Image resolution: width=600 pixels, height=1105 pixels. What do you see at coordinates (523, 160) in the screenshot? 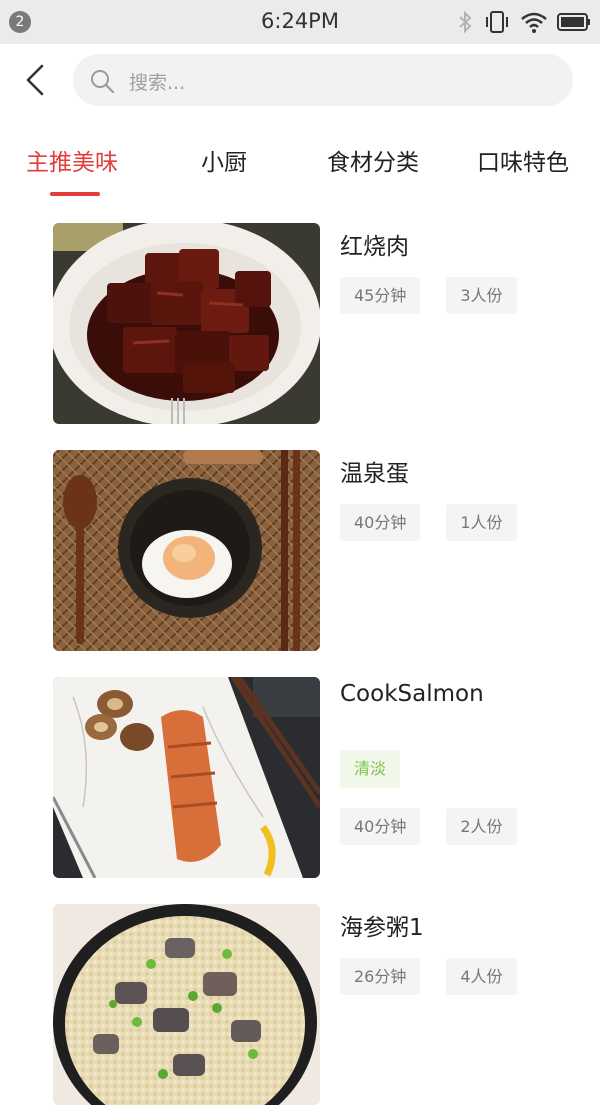
I see `tab-flavor: 口味特色` at bounding box center [523, 160].